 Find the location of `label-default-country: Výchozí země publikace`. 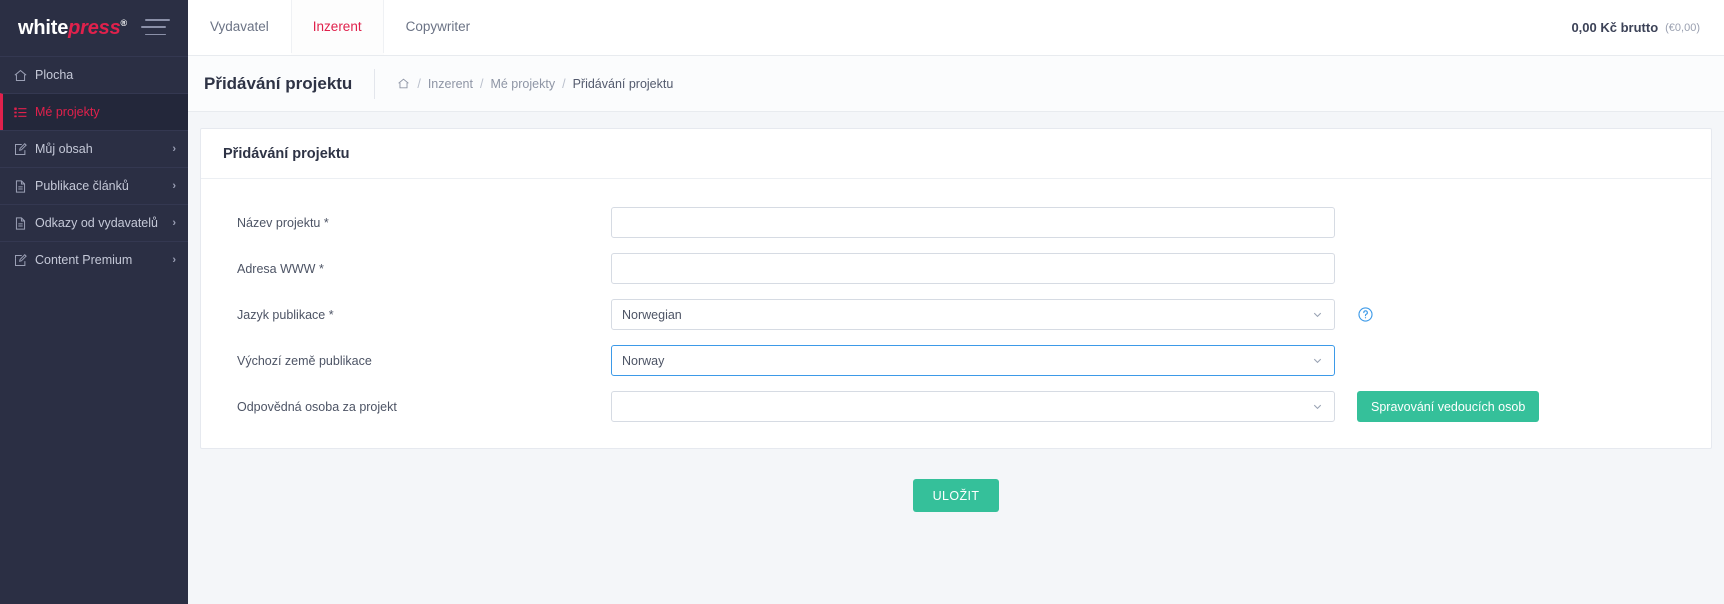

label-default-country: Výchozí země publikace is located at coordinates (304, 360).